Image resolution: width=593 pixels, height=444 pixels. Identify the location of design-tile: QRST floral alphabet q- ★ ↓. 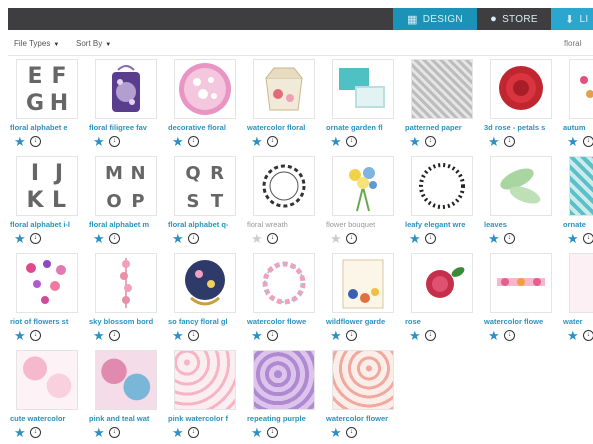
(205, 203).